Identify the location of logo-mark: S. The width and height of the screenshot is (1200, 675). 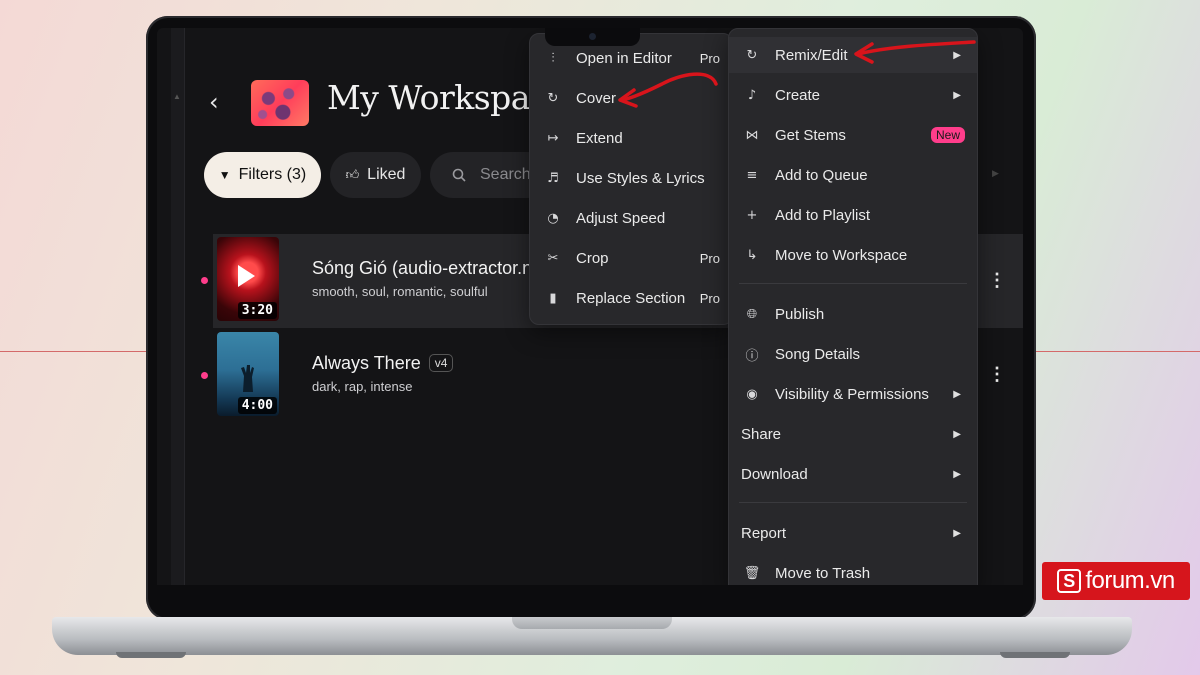
(1069, 581).